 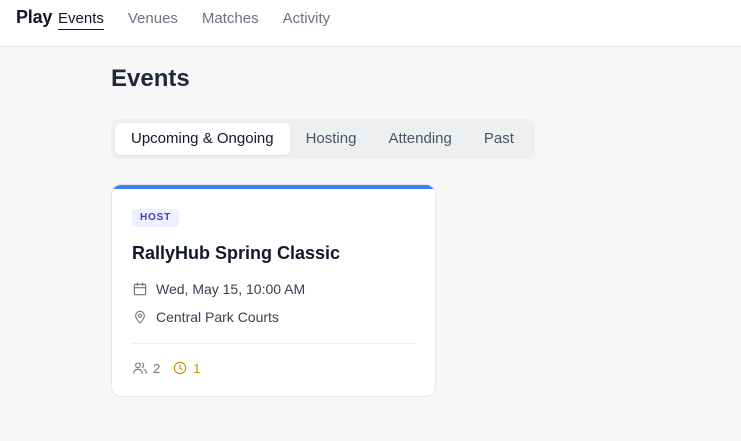 What do you see at coordinates (157, 368) in the screenshot?
I see `participants-count: 2` at bounding box center [157, 368].